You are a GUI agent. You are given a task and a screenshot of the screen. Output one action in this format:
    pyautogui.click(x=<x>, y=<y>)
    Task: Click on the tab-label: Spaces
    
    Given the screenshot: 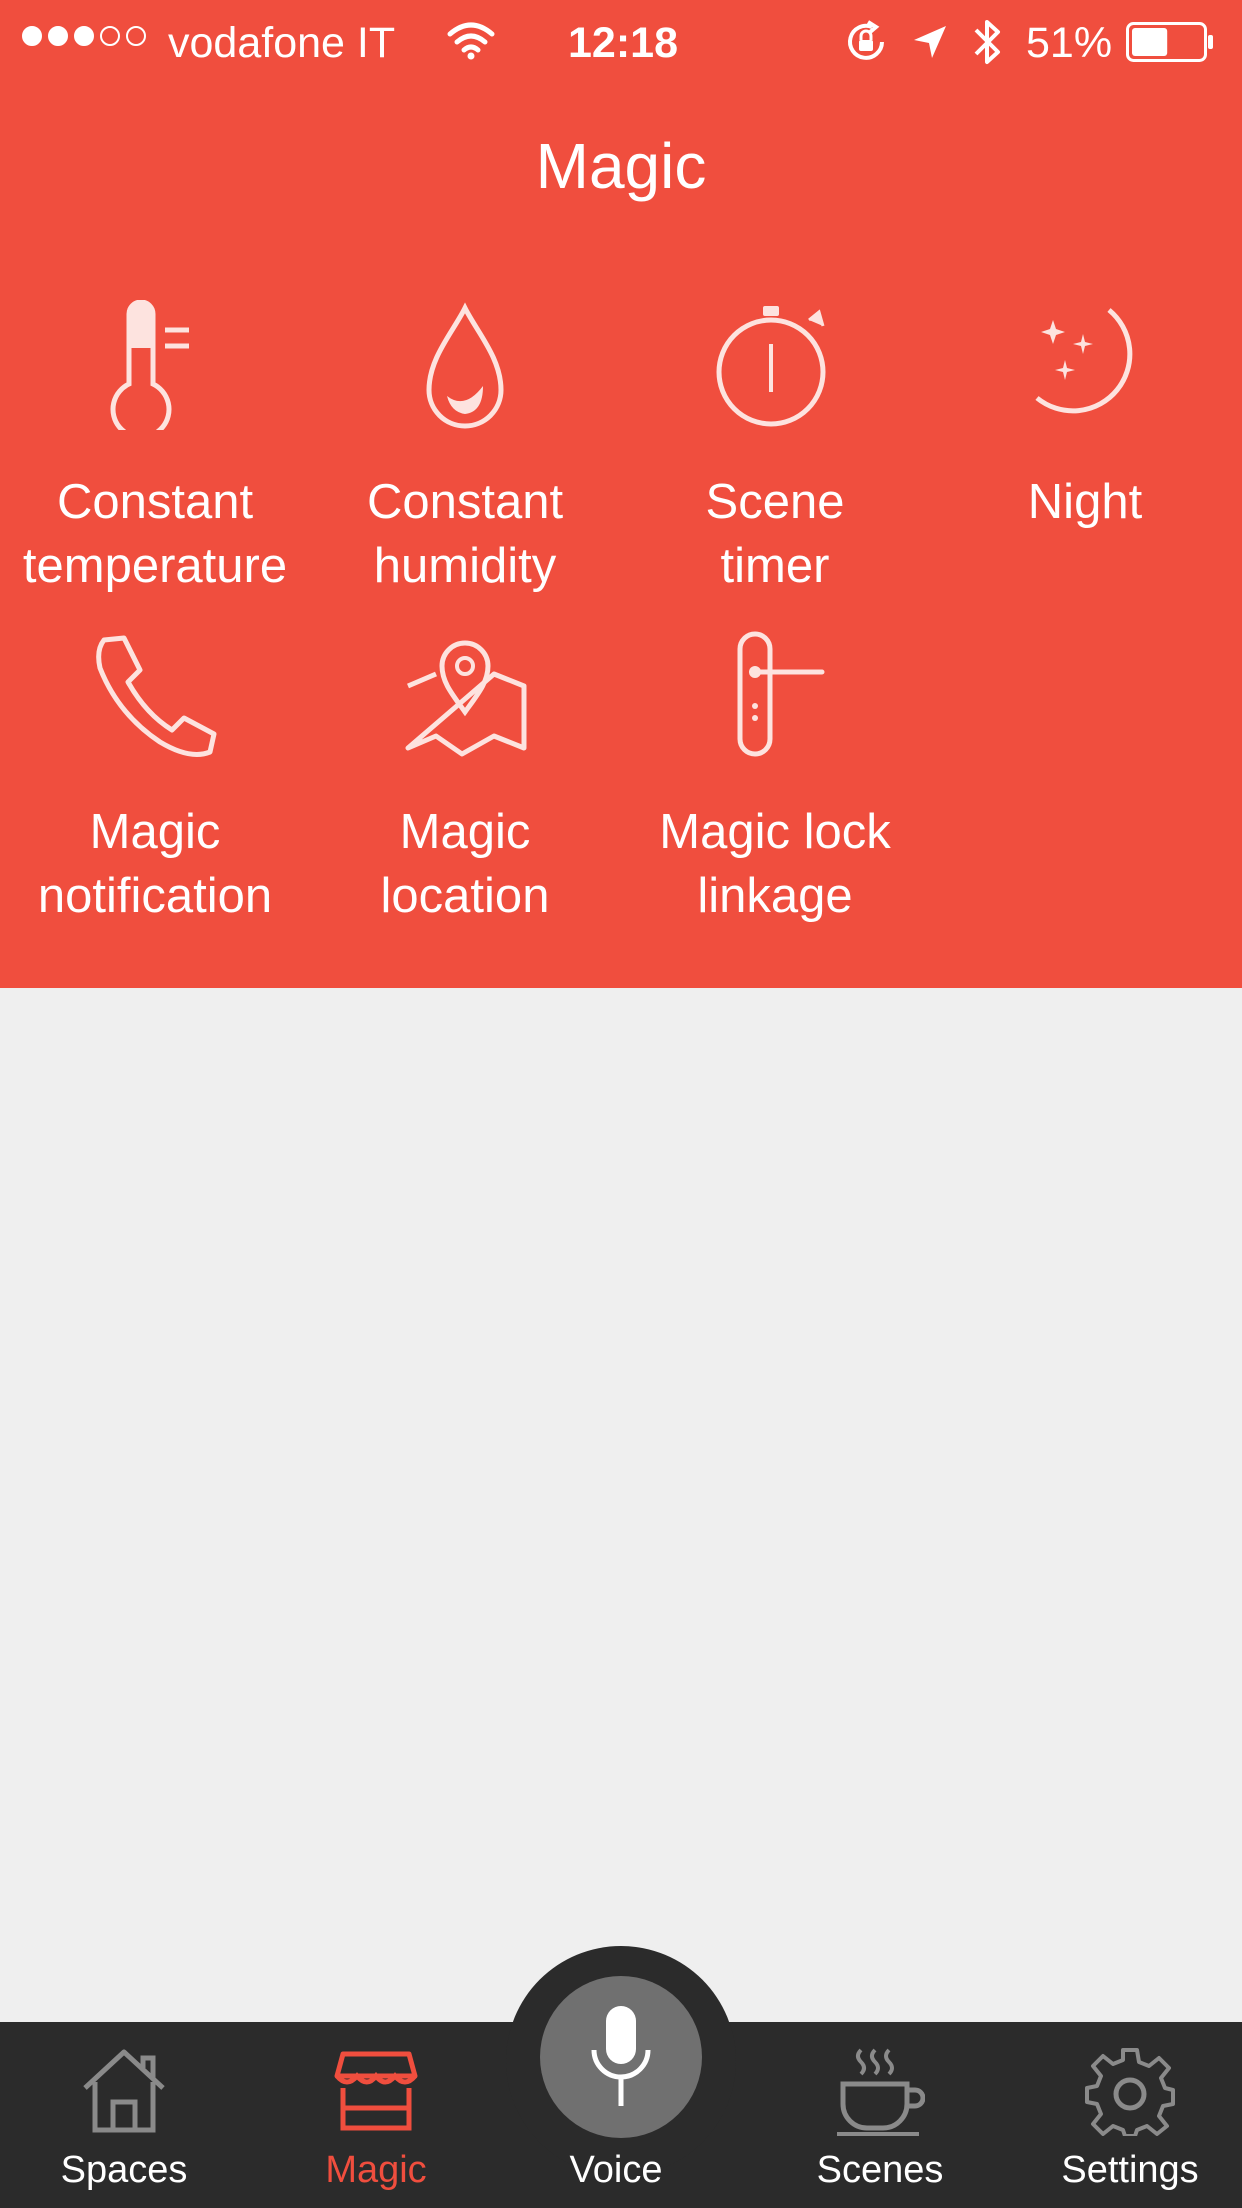 What is the action you would take?
    pyautogui.click(x=124, y=2170)
    